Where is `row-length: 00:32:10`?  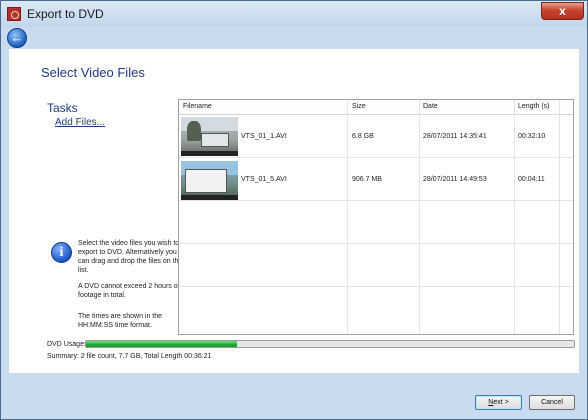
row-length: 00:32:10 is located at coordinates (532, 136).